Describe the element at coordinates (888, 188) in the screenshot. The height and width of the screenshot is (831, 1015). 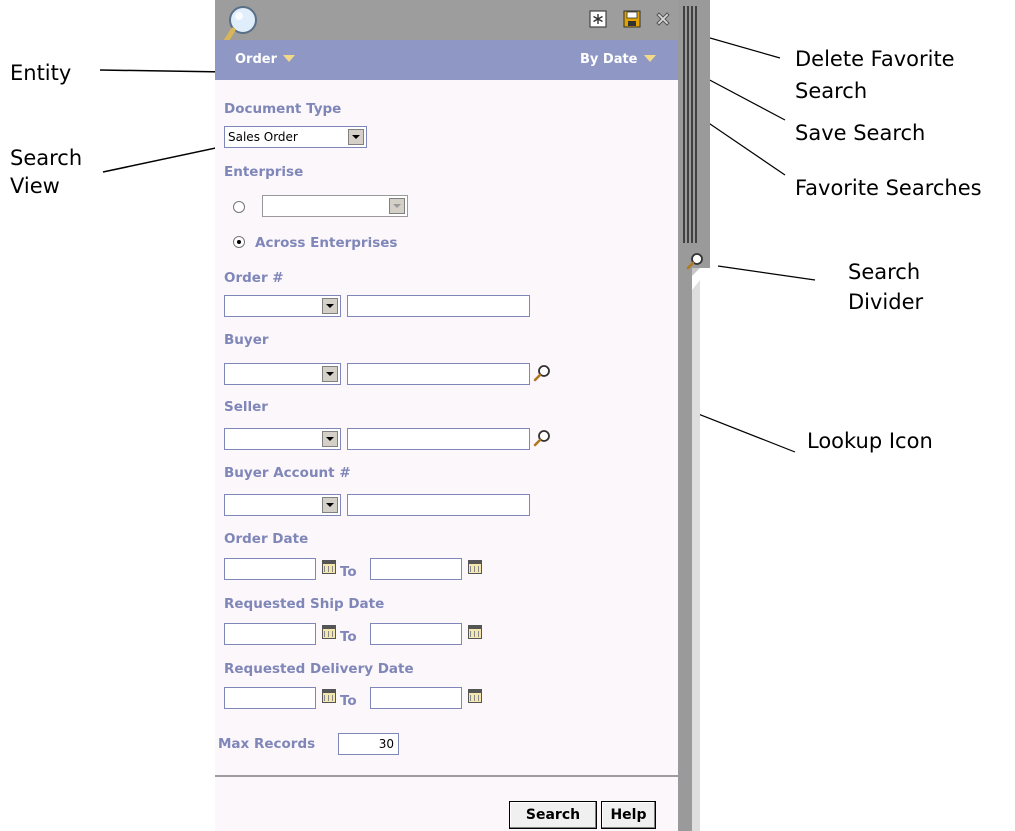
I see `favorite-searches-callout: Favorite Searches` at that location.